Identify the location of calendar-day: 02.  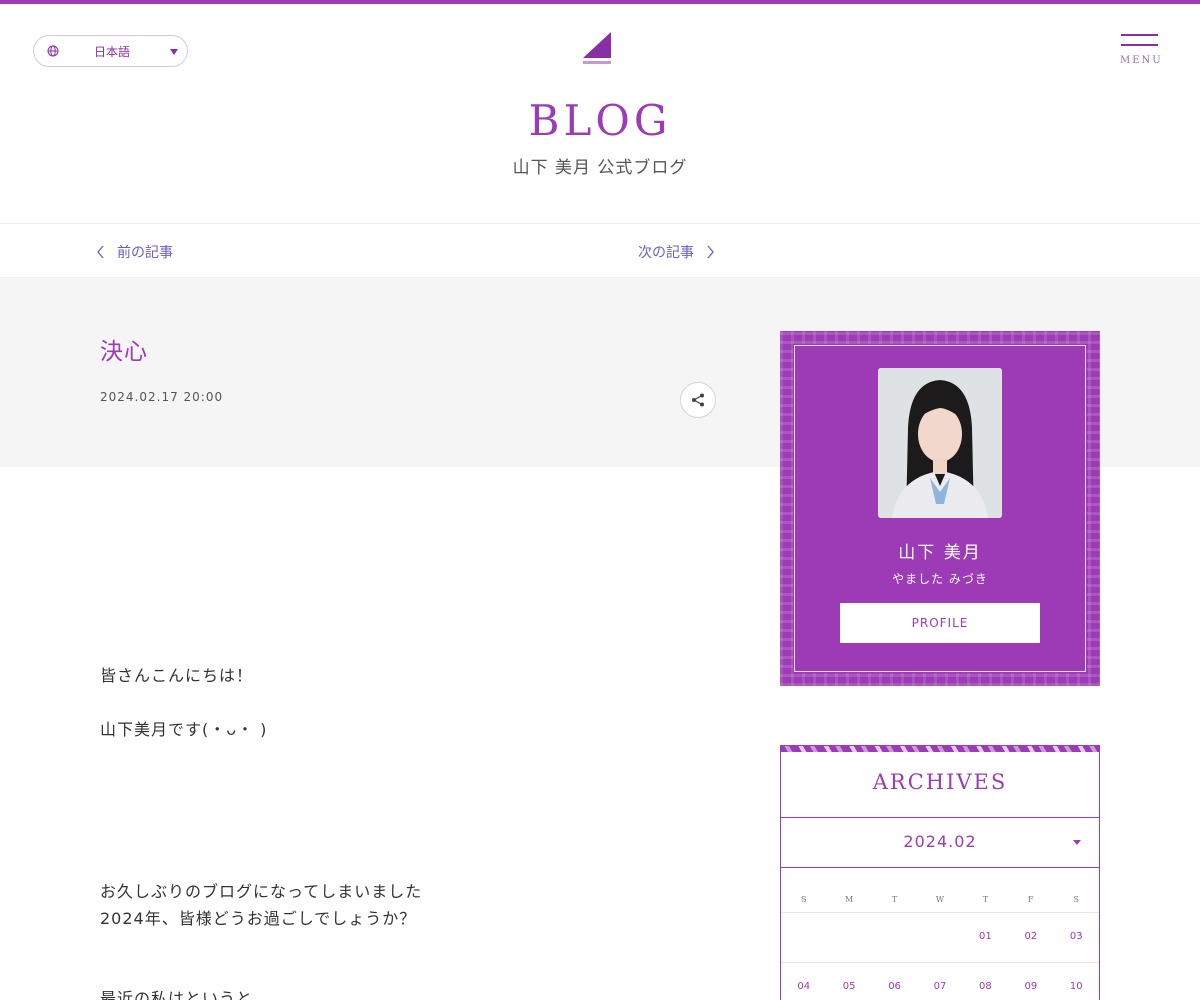
(1030, 936).